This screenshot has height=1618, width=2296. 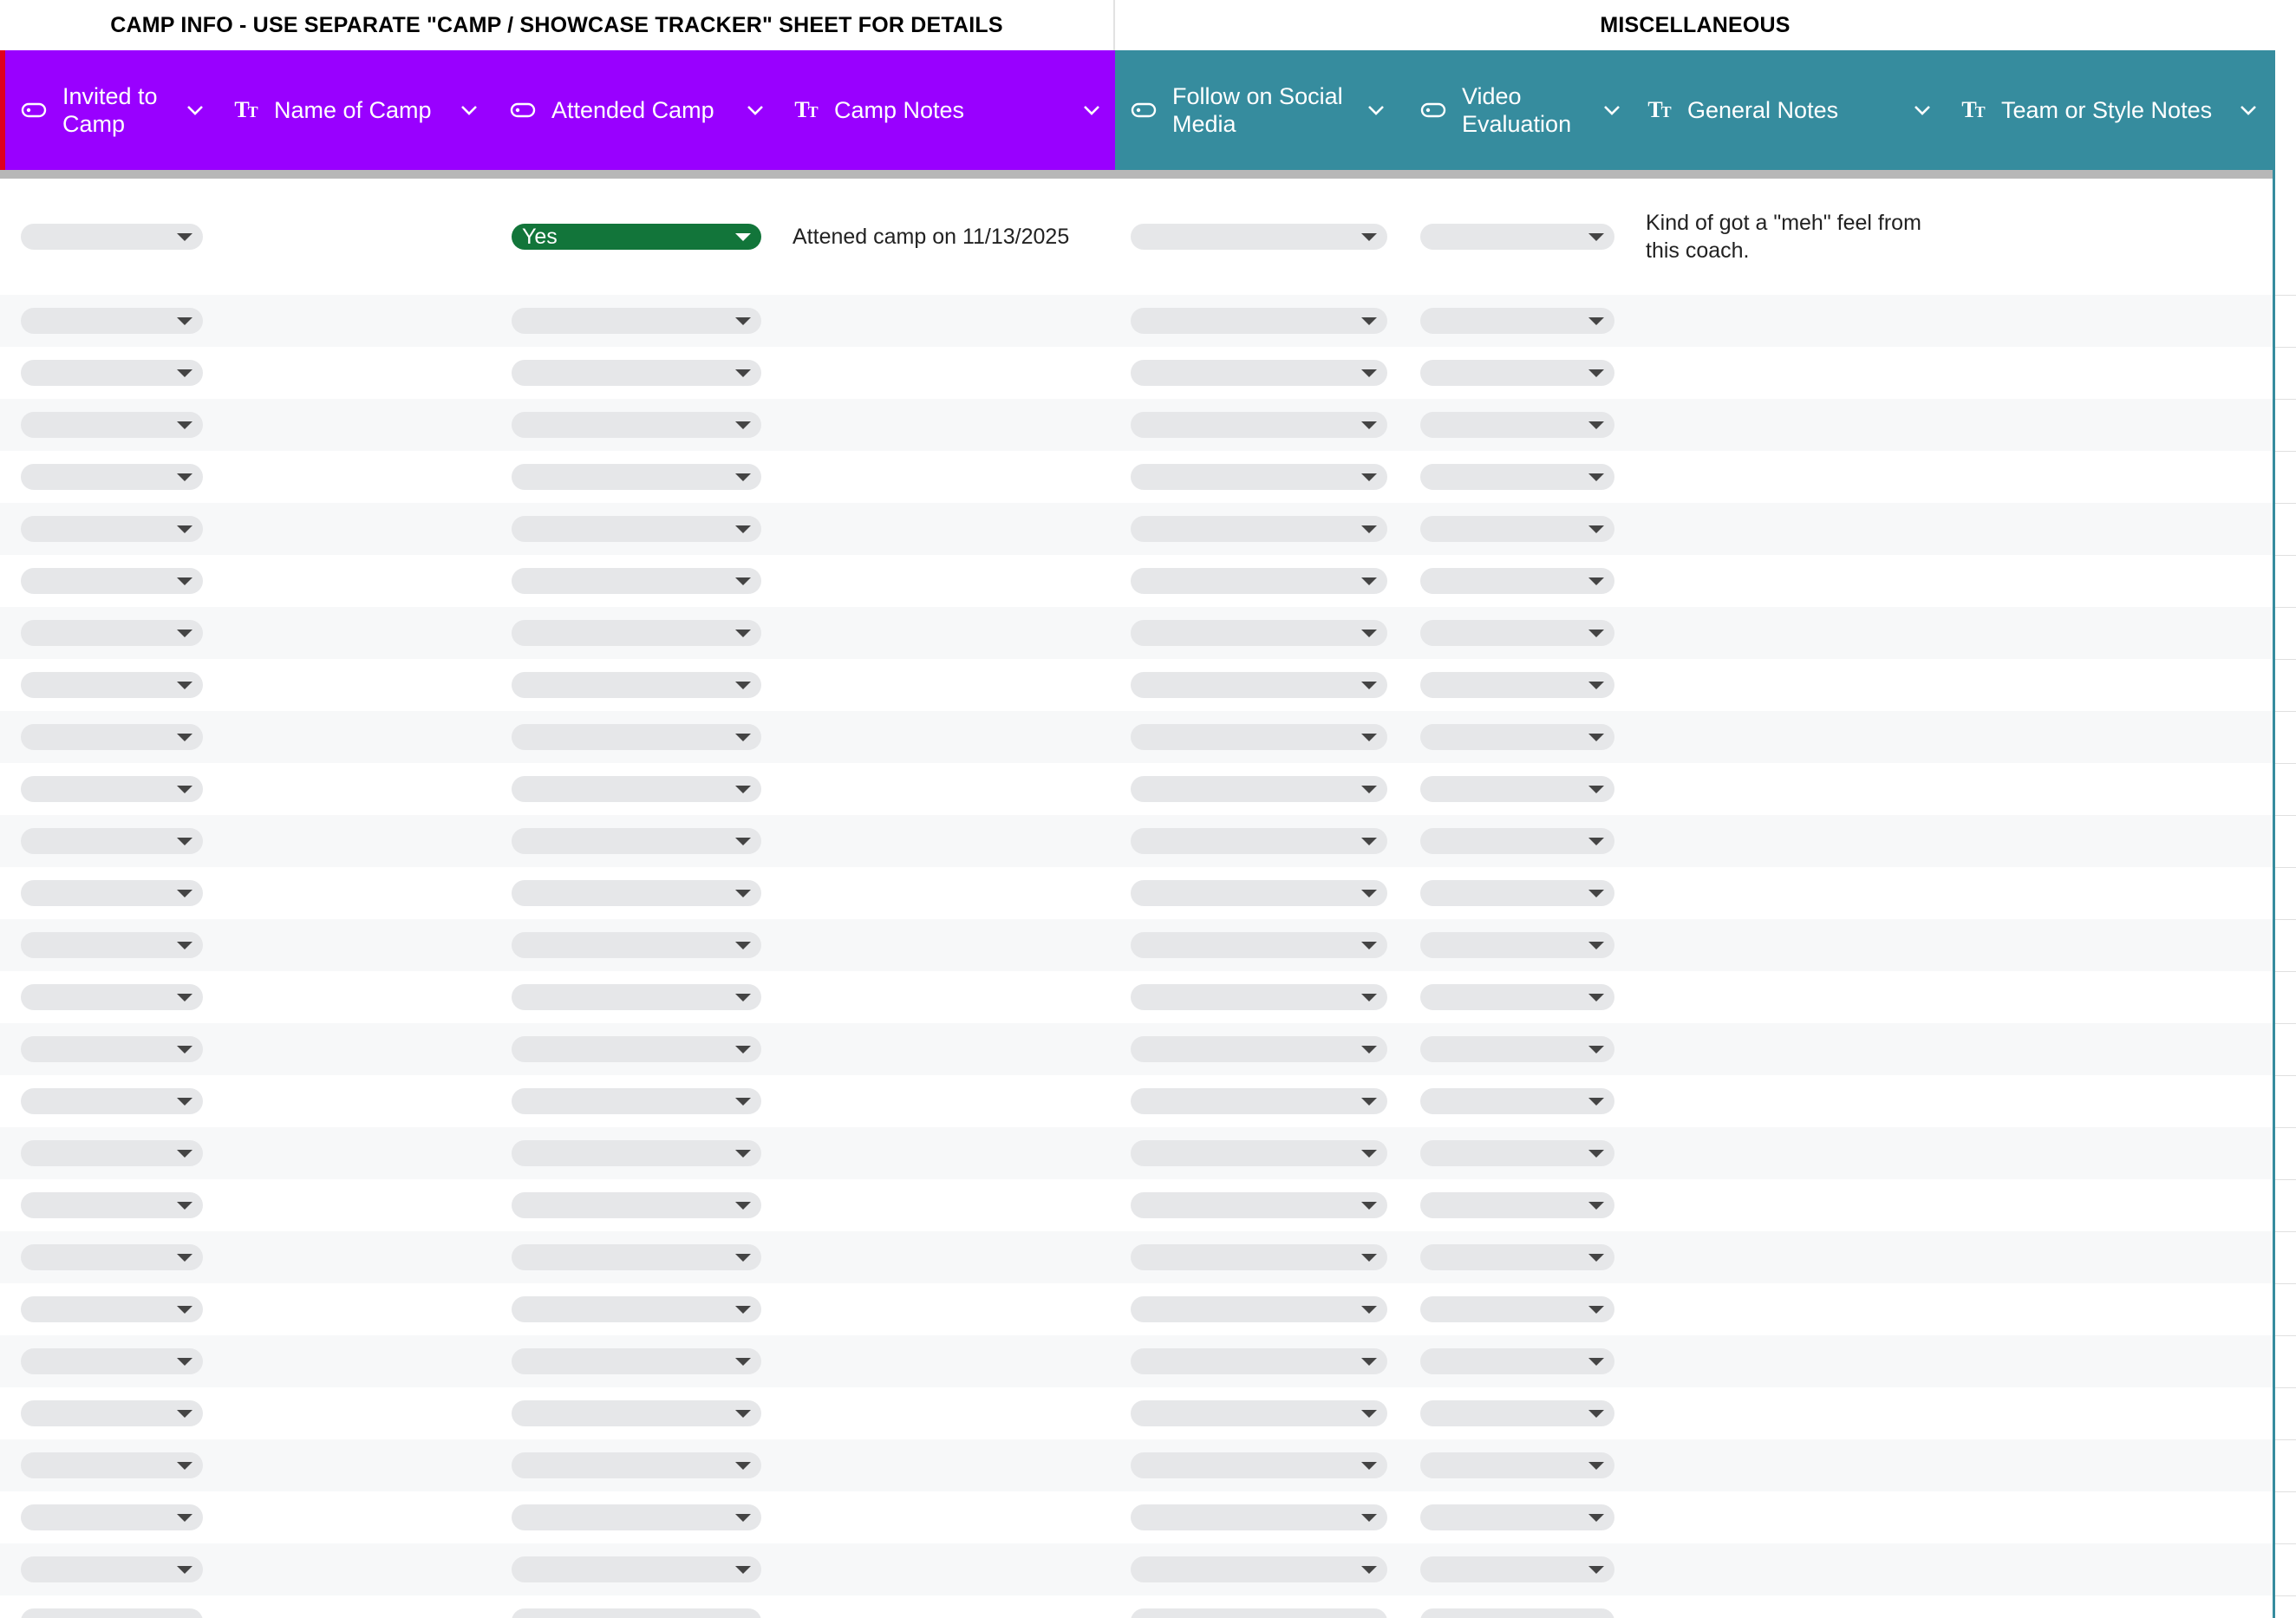 I want to click on column-header-social: Follow on Social Media, so click(x=1259, y=110).